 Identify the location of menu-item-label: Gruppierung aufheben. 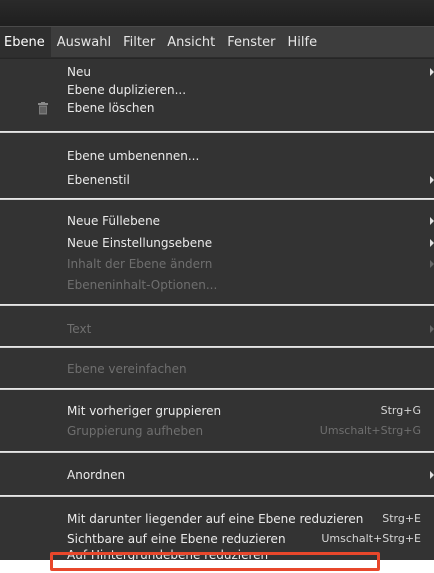
(135, 431).